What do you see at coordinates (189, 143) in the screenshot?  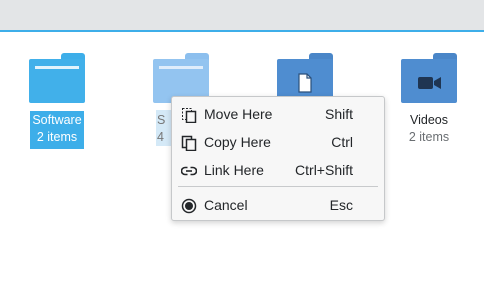 I see `copy-icon` at bounding box center [189, 143].